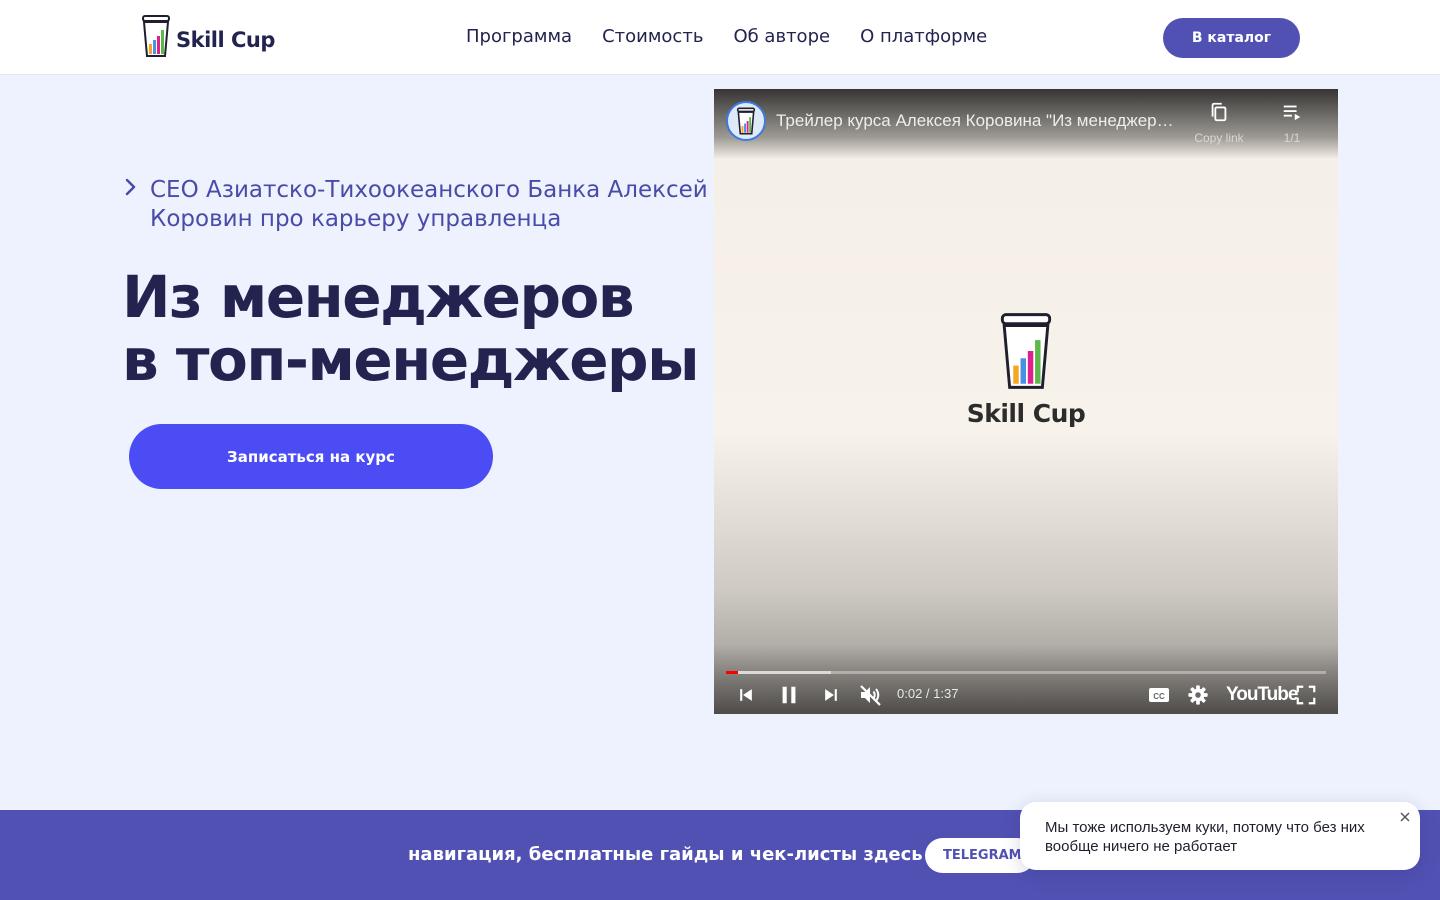 The height and width of the screenshot is (900, 1440). Describe the element at coordinates (1231, 38) in the screenshot. I see `catalog-button: В каталог` at that location.